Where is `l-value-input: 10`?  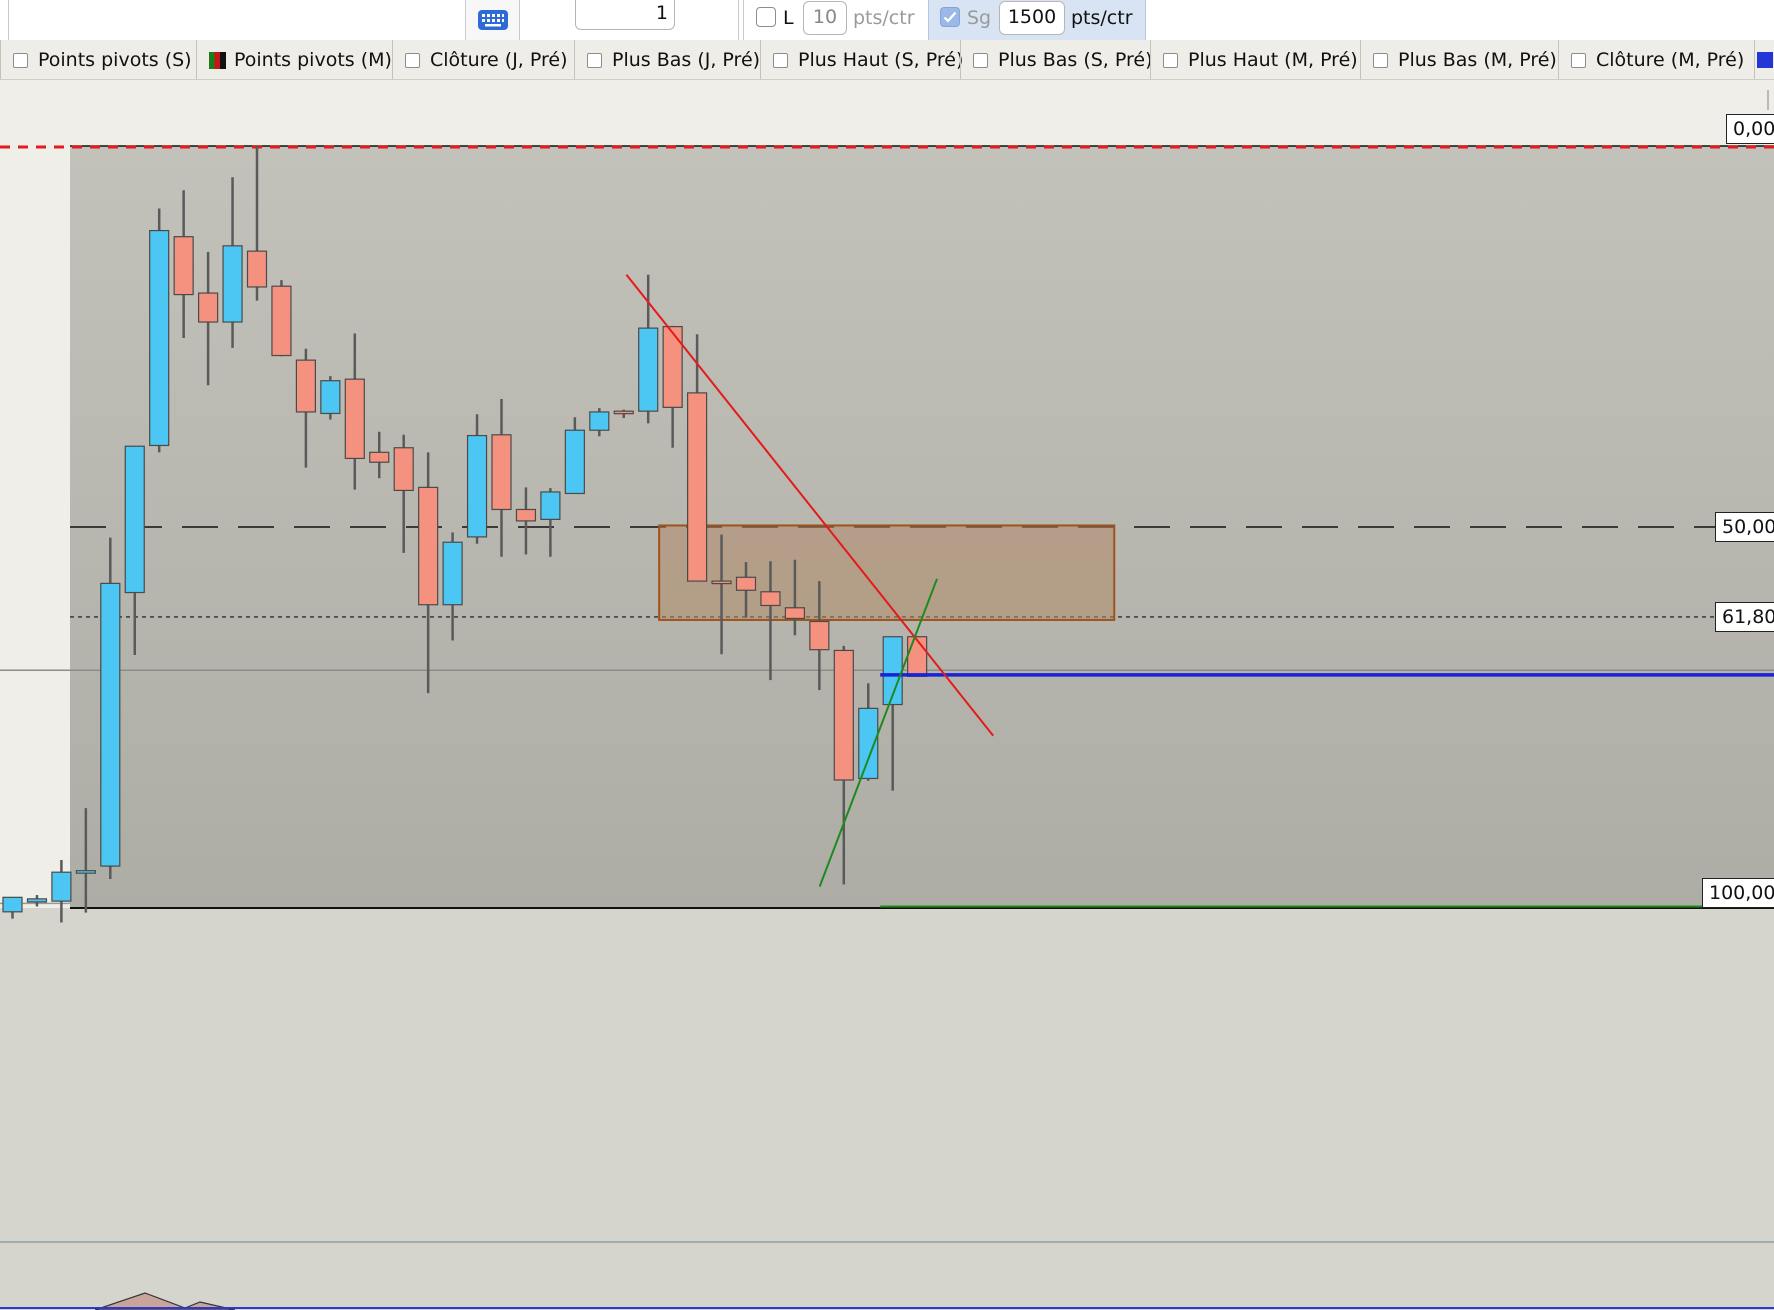 l-value-input: 10 is located at coordinates (825, 18).